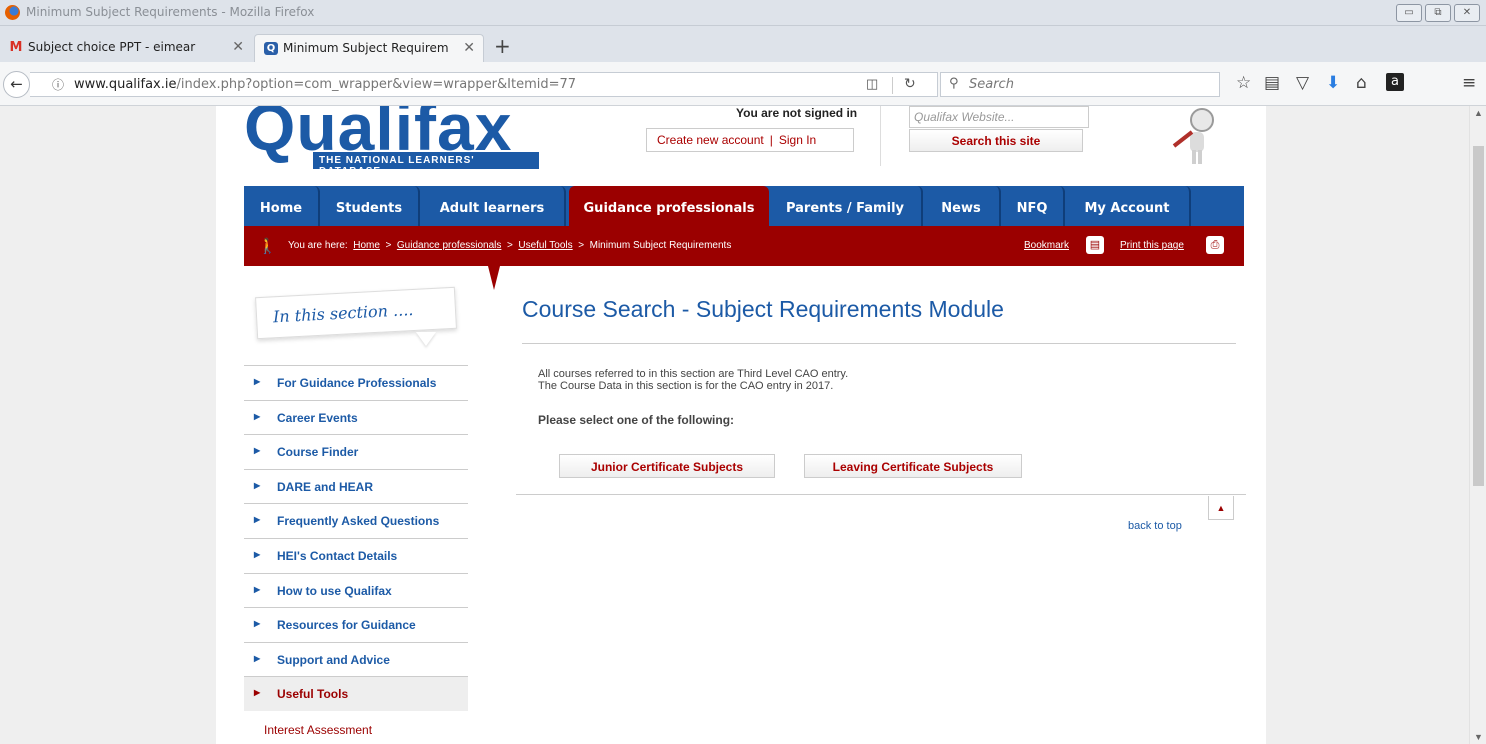  What do you see at coordinates (58, 84) in the screenshot?
I see `site-info-icon: ⓘ` at bounding box center [58, 84].